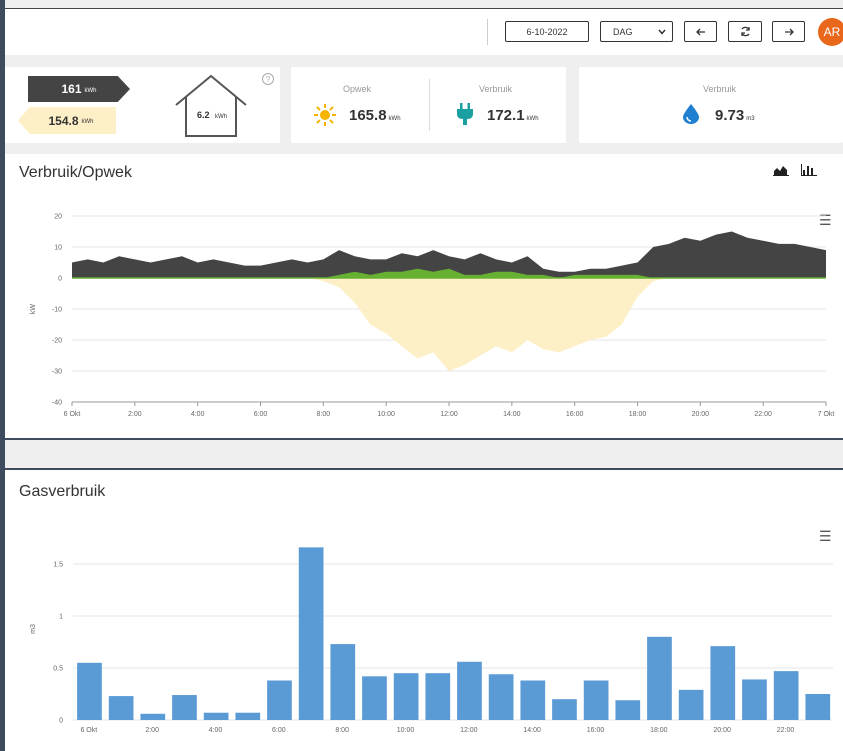 The height and width of the screenshot is (751, 843). What do you see at coordinates (730, 115) in the screenshot?
I see `gas-number: 9.73` at bounding box center [730, 115].